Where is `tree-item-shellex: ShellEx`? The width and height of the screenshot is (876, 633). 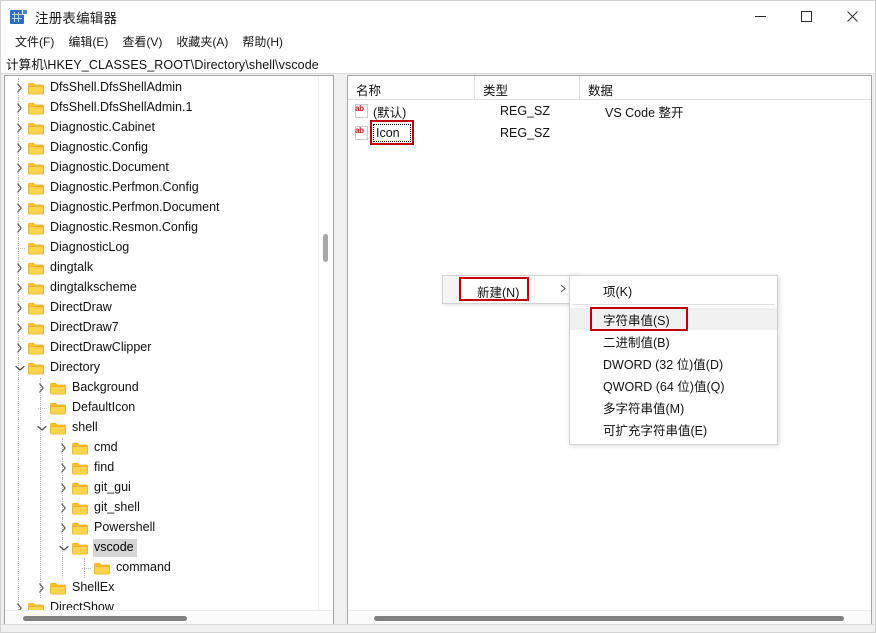 tree-item-shellex: ShellEx is located at coordinates (161, 588).